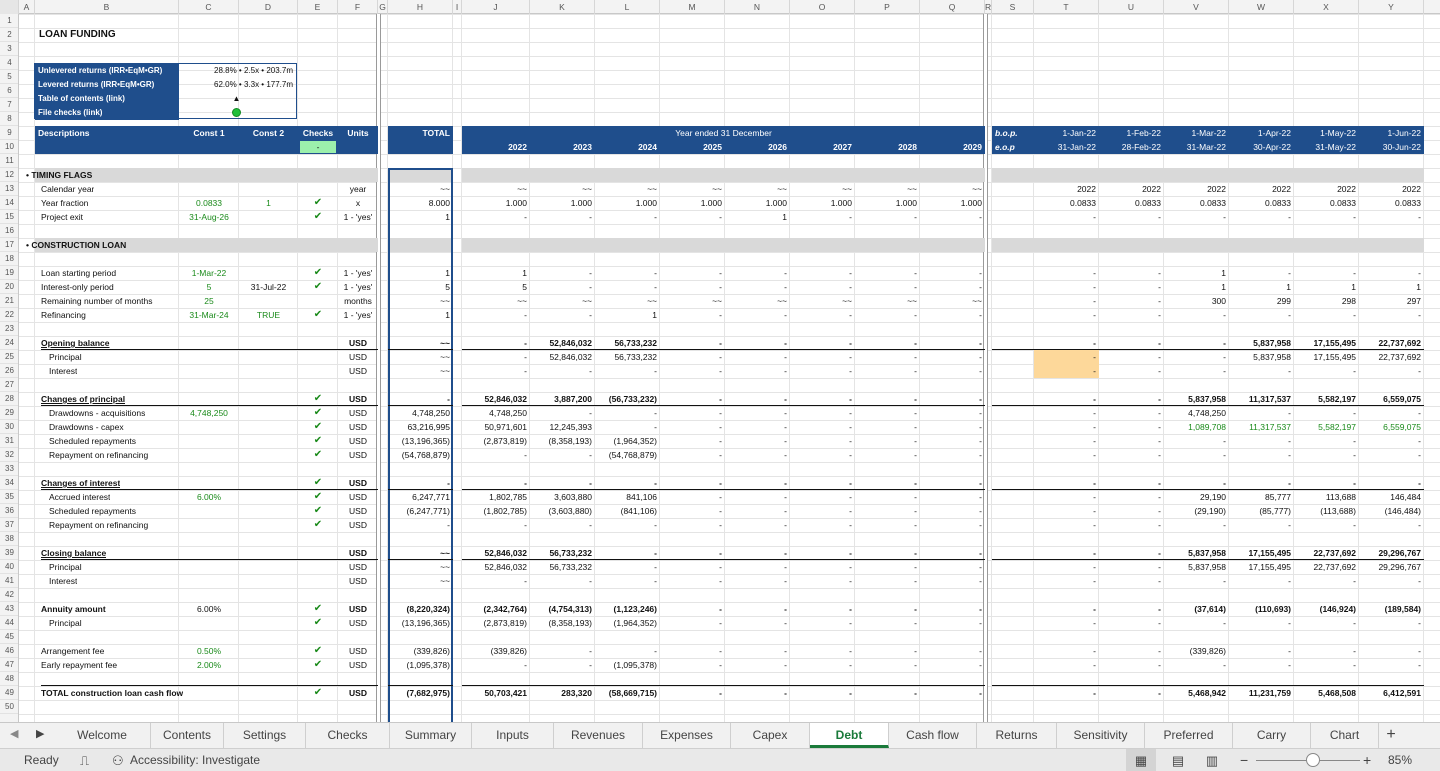  Describe the element at coordinates (27, 7) in the screenshot. I see `column-header-a: A` at that location.